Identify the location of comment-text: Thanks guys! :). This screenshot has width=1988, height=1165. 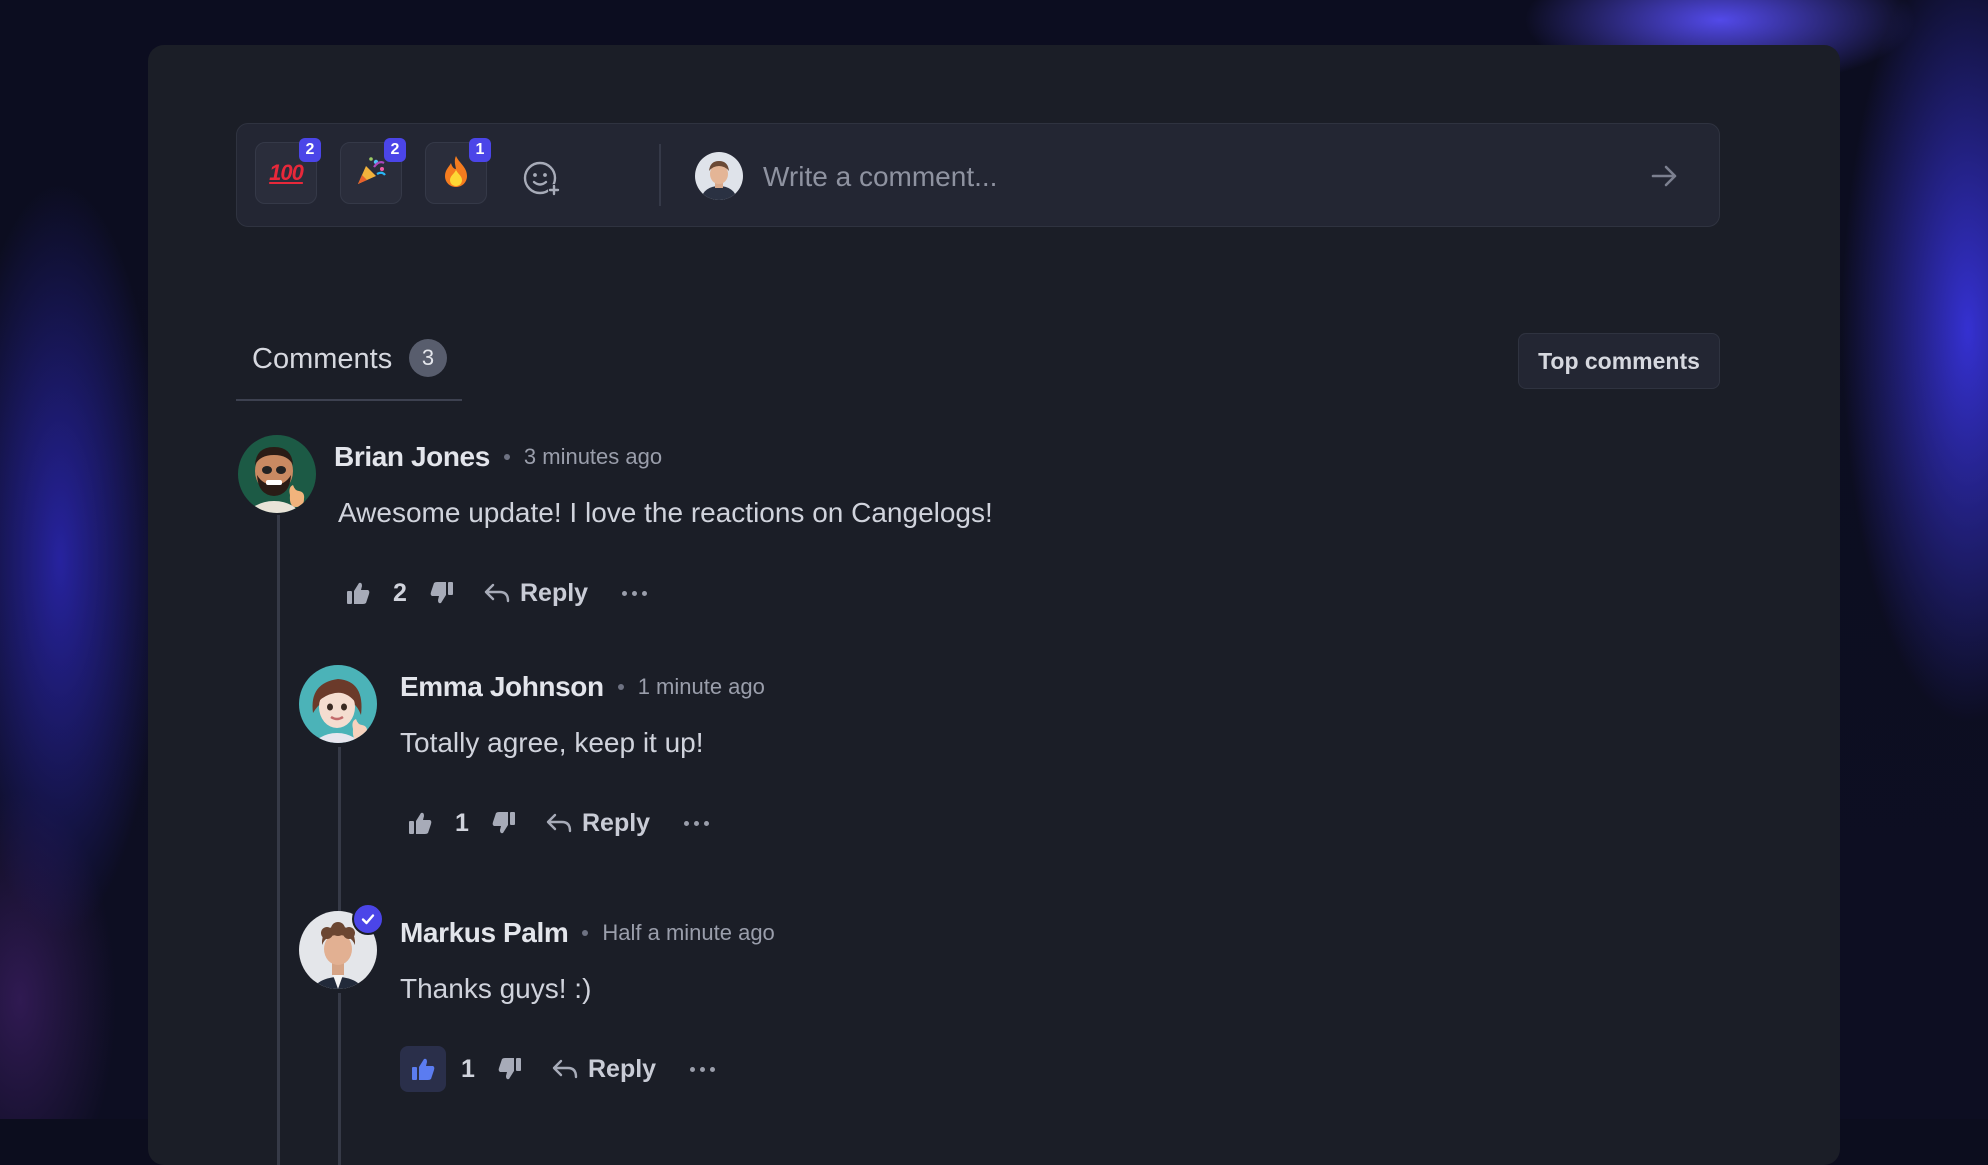
(496, 988).